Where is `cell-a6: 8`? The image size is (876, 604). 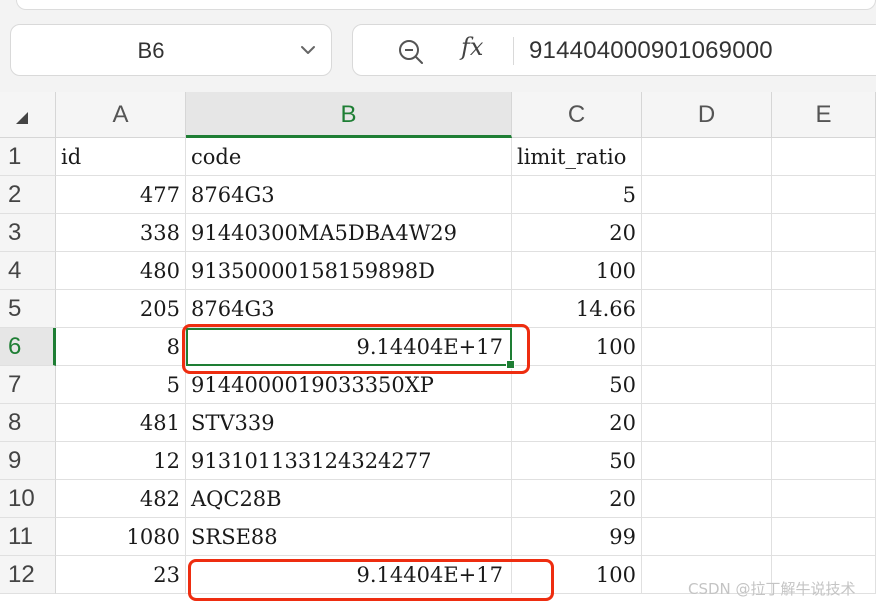
cell-a6: 8 is located at coordinates (121, 347).